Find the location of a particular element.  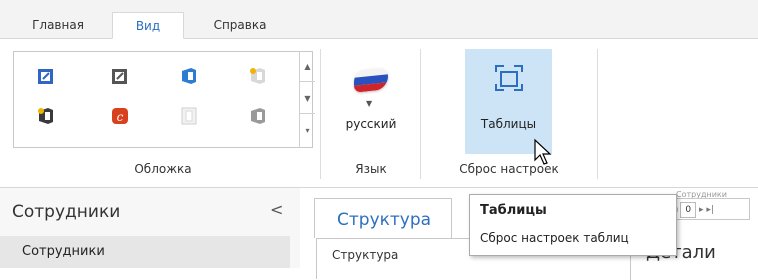

gallery-expand-icon: ▾ is located at coordinates (307, 130).